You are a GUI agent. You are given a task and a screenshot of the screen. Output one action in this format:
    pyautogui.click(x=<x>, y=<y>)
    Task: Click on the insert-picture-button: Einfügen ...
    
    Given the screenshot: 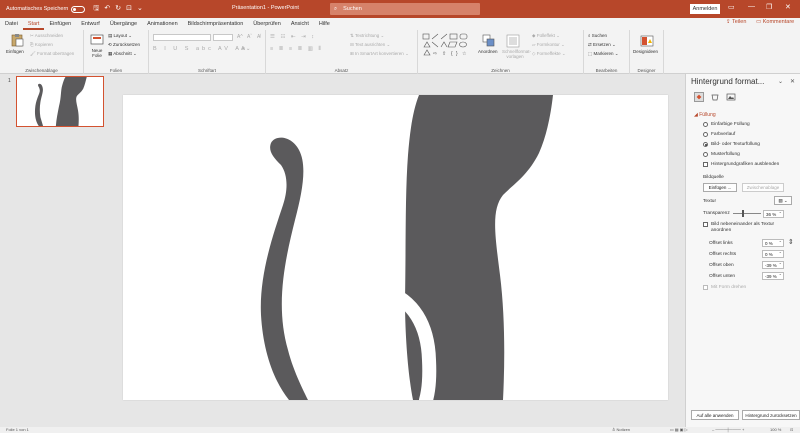 What is the action you would take?
    pyautogui.click(x=720, y=187)
    